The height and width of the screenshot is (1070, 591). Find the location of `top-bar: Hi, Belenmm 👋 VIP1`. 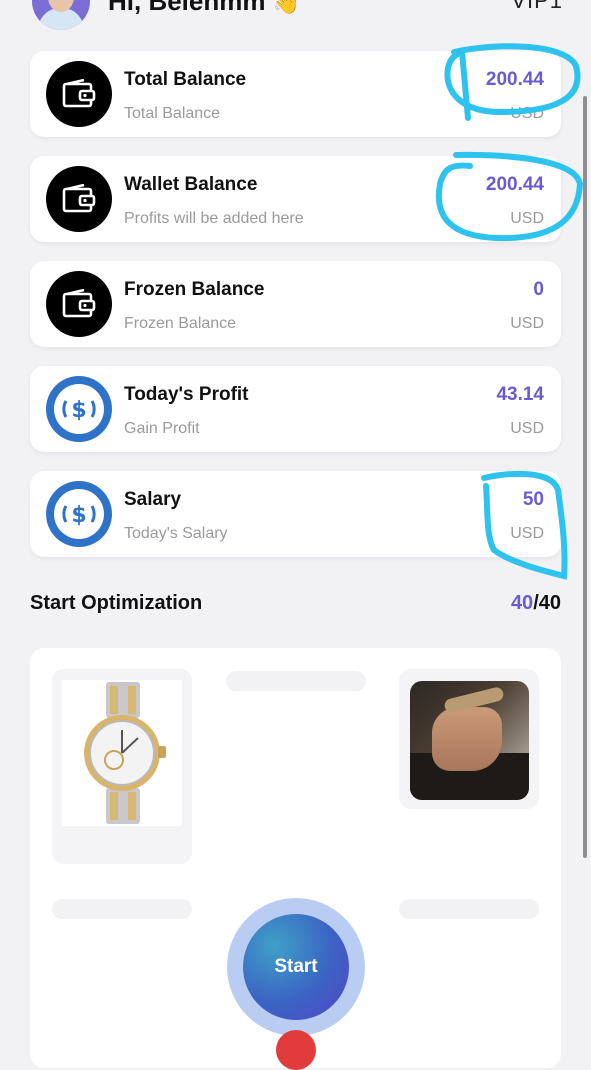

top-bar: Hi, Belenmm 👋 VIP1 is located at coordinates (295, 18).